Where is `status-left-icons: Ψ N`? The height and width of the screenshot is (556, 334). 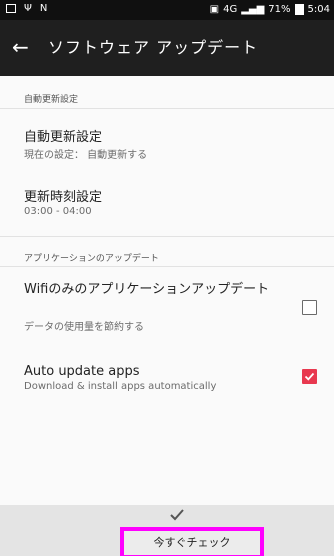 status-left-icons: Ψ N is located at coordinates (26, 8).